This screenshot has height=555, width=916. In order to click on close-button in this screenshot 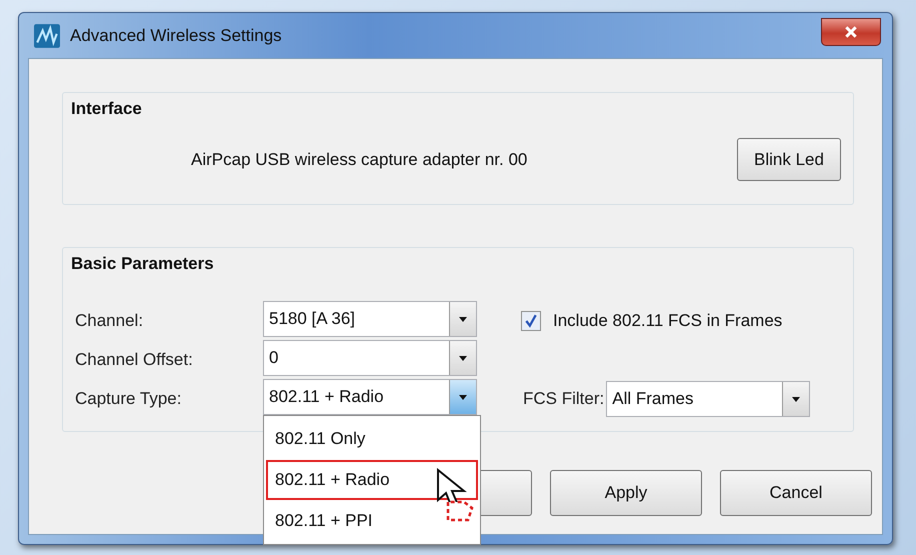, I will do `click(851, 32)`.